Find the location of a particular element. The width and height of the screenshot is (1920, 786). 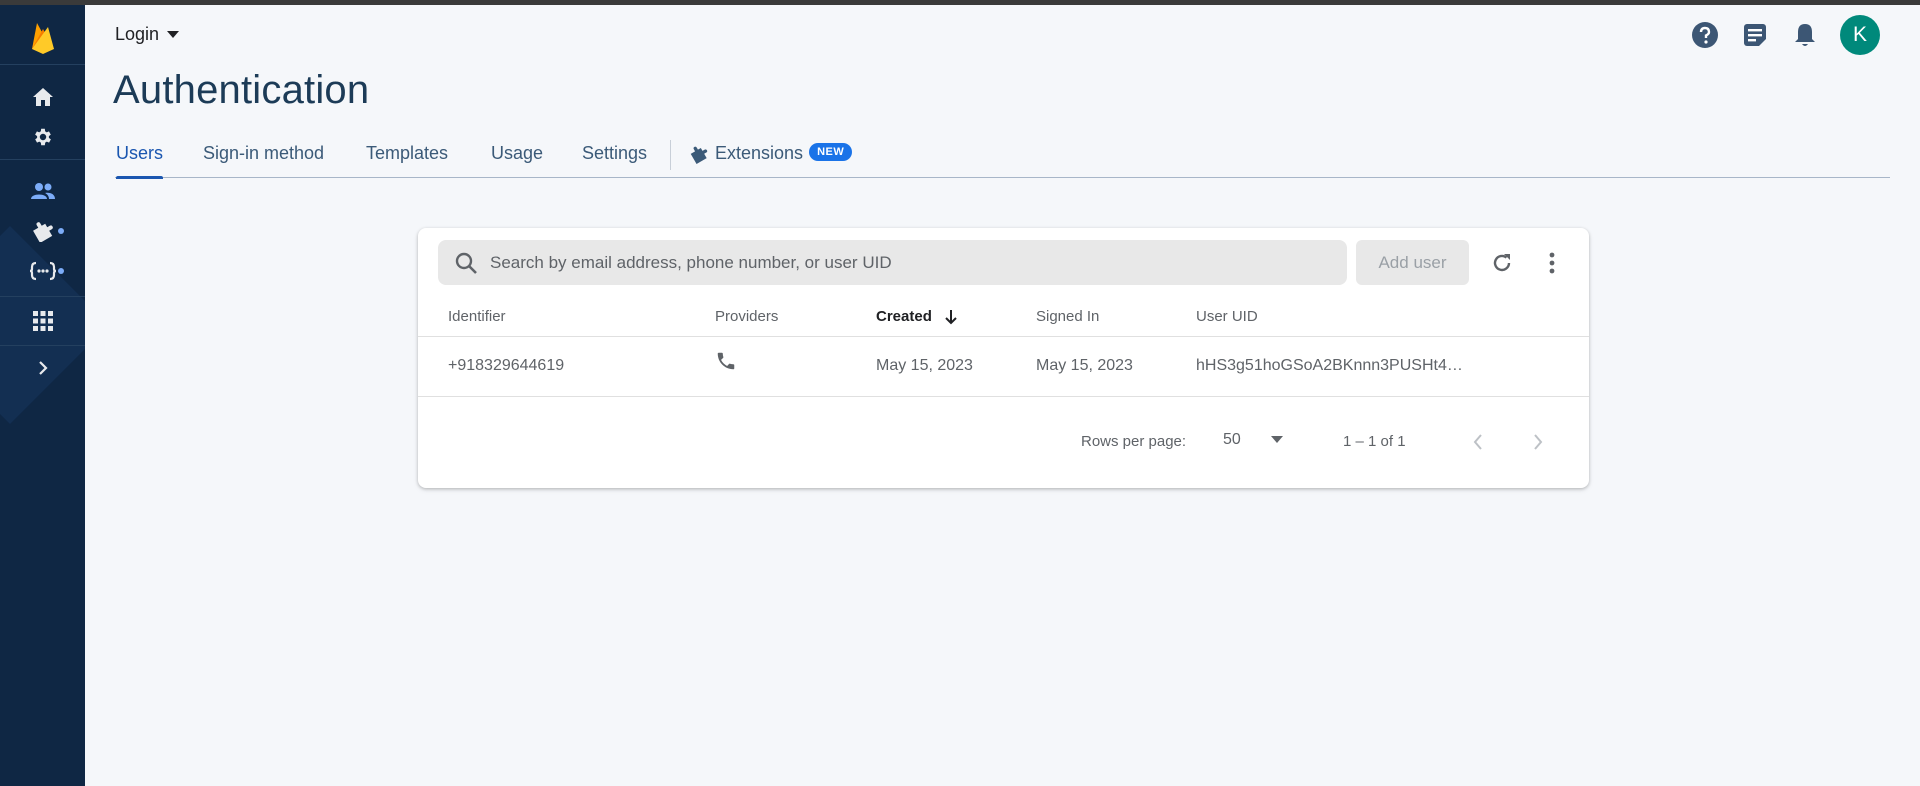

search-box is located at coordinates (892, 262).